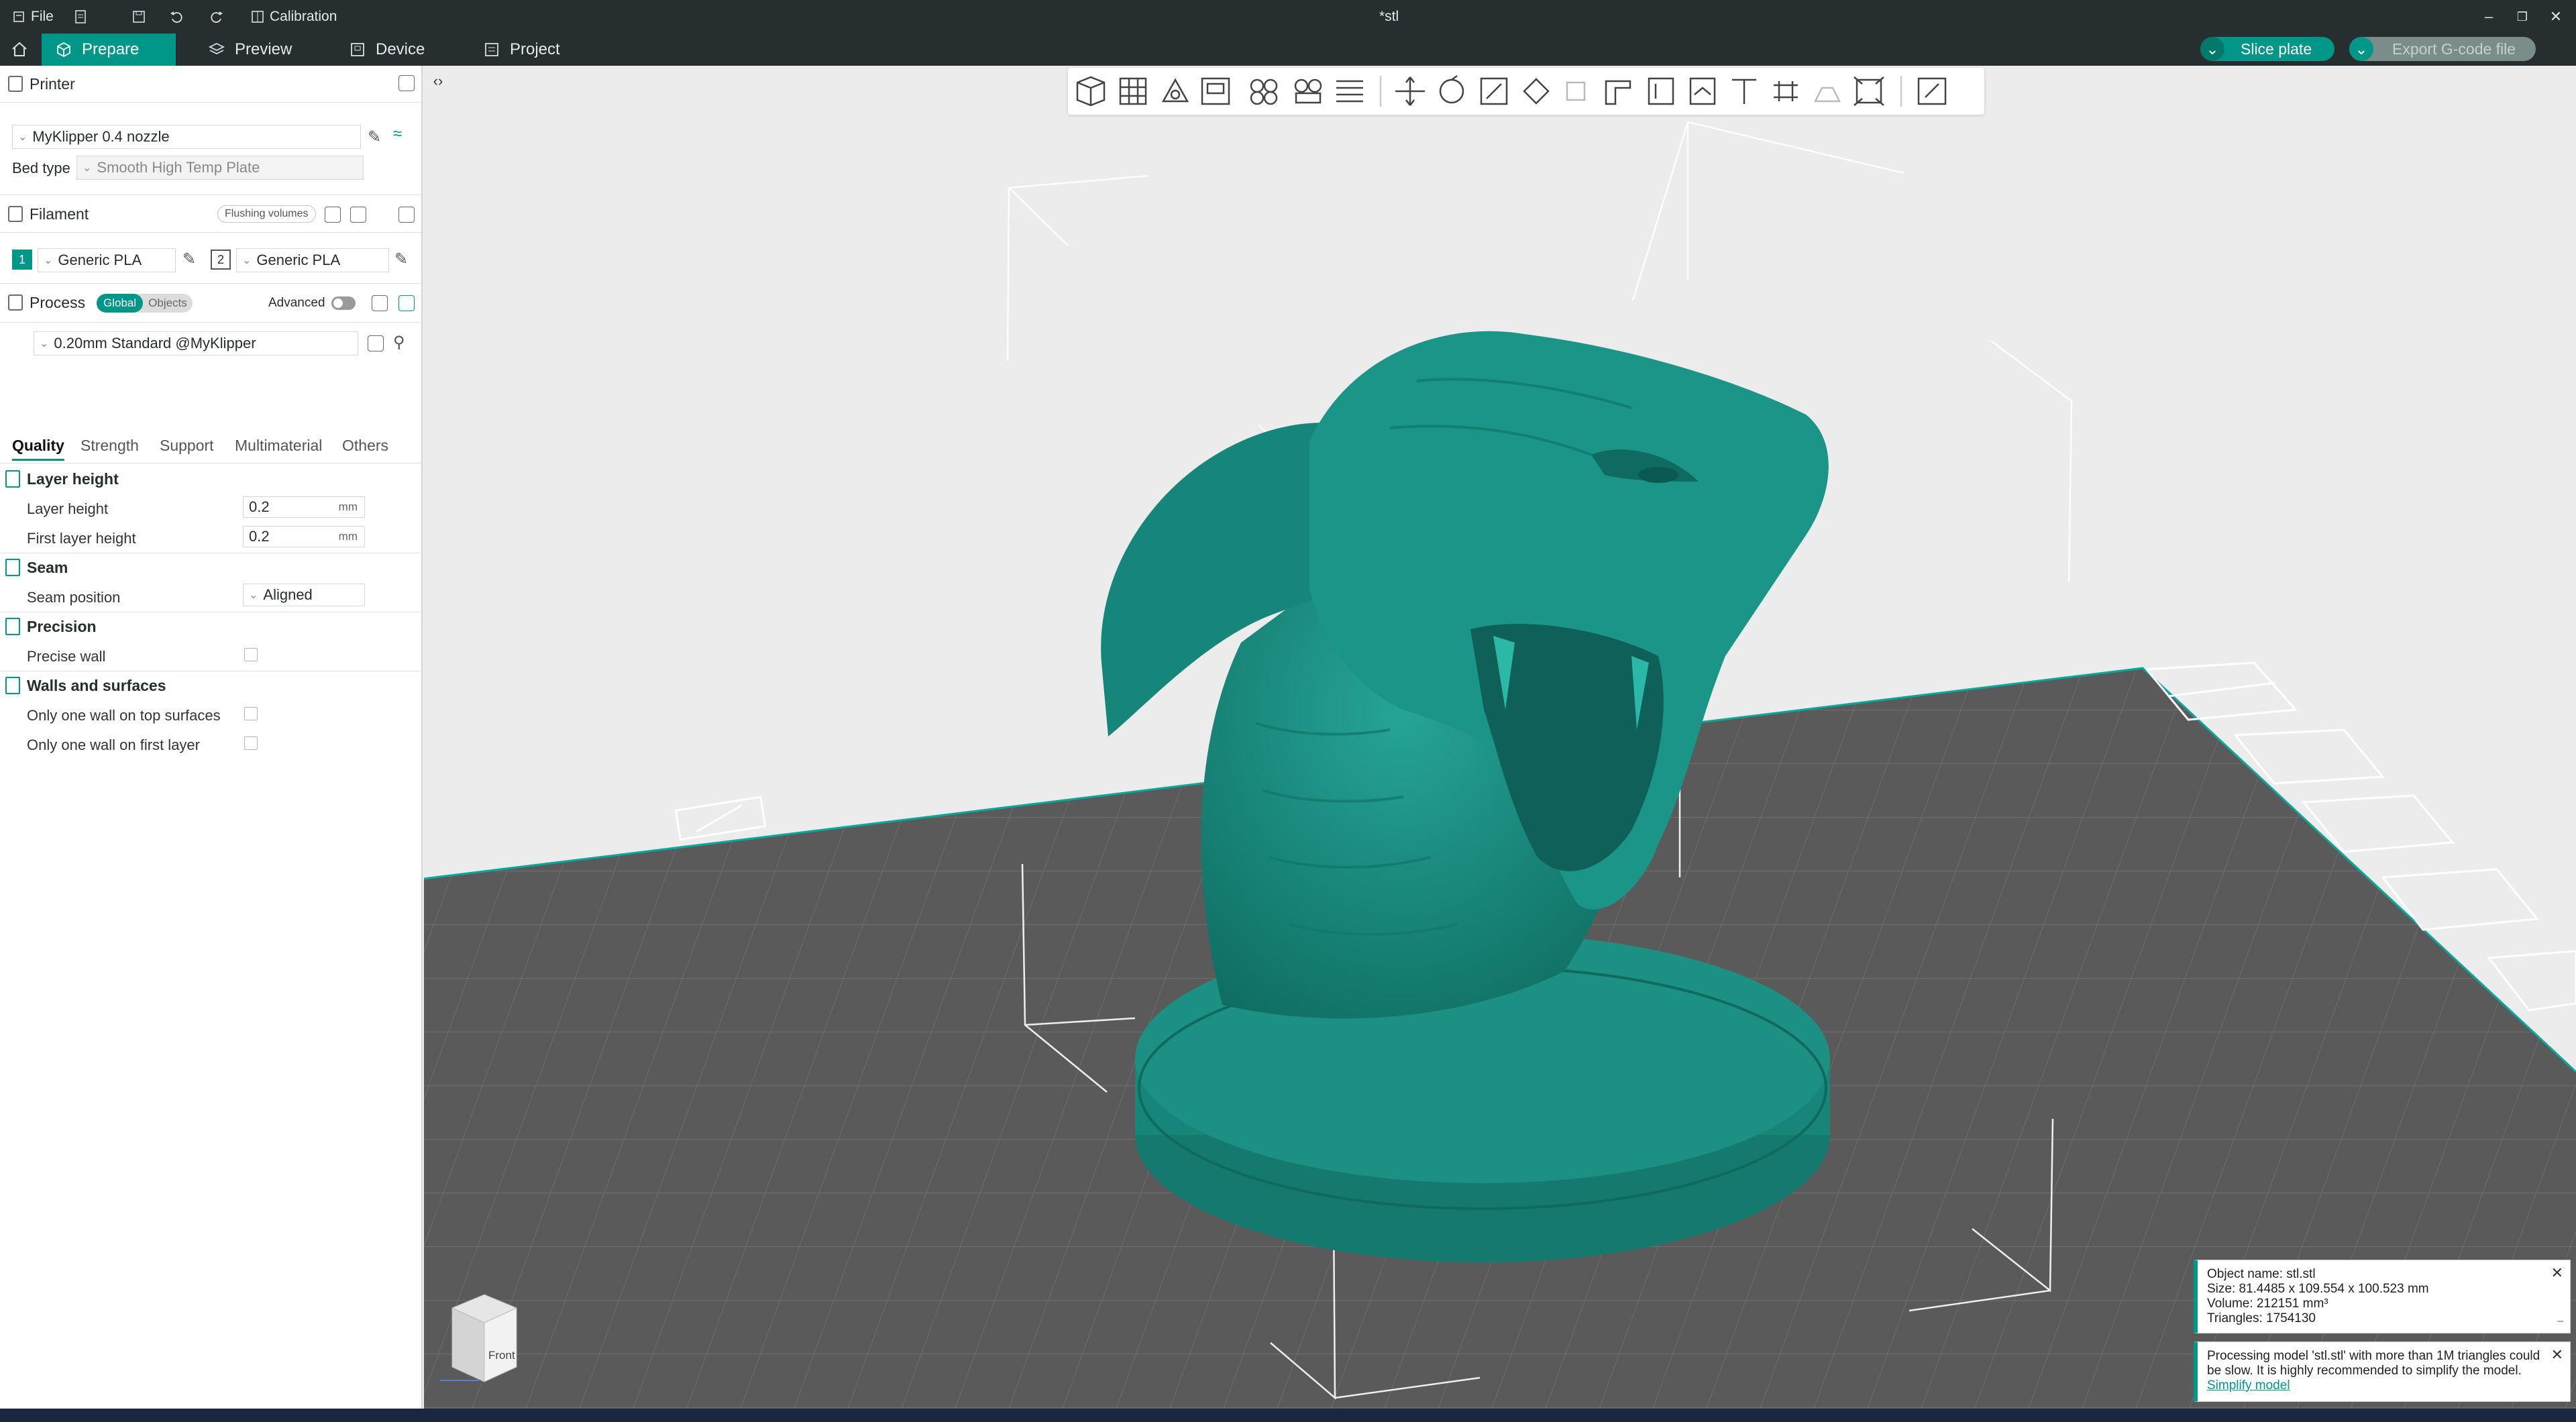  I want to click on collapse-sidebar-button: ‹›, so click(438, 82).